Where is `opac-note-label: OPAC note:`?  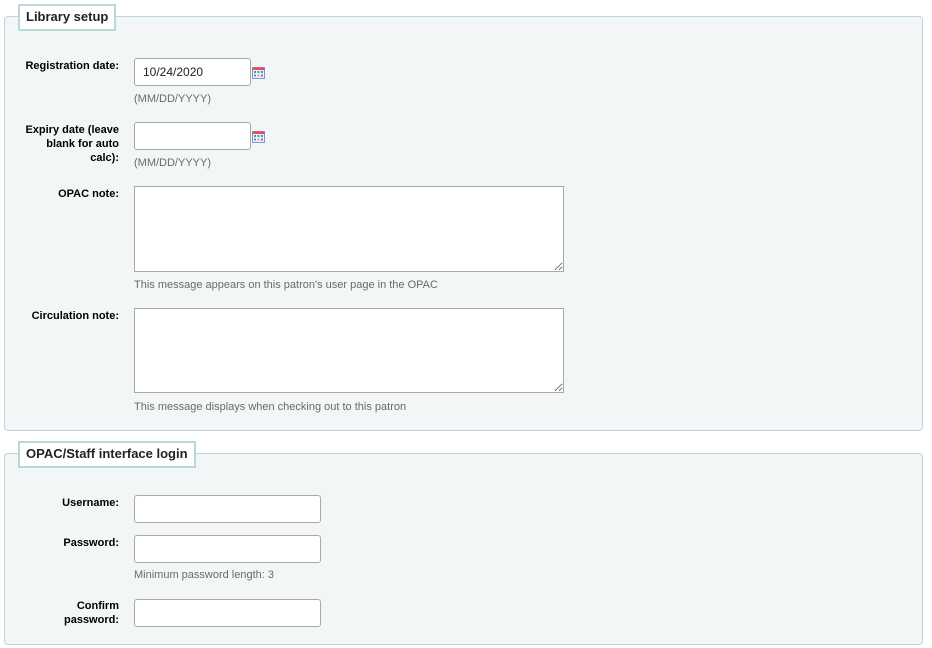 opac-note-label: OPAC note: is located at coordinates (88, 194).